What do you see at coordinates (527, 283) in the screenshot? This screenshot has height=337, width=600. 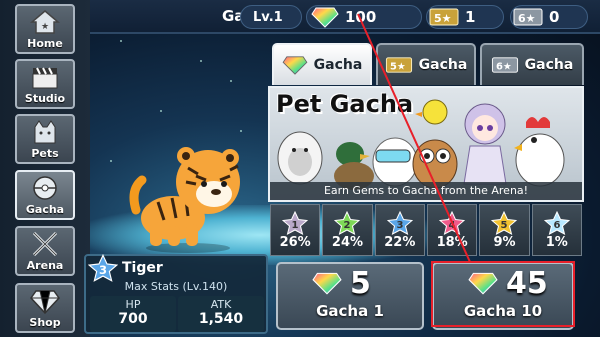 I see `gacha-10-cost: 45` at bounding box center [527, 283].